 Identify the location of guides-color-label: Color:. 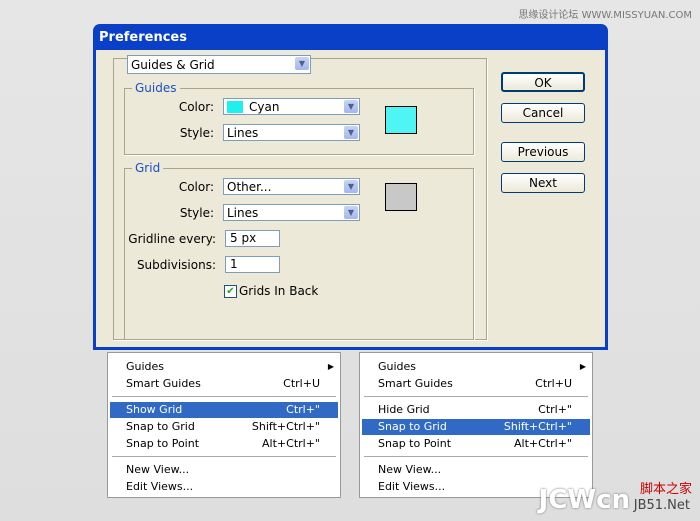
(196, 107).